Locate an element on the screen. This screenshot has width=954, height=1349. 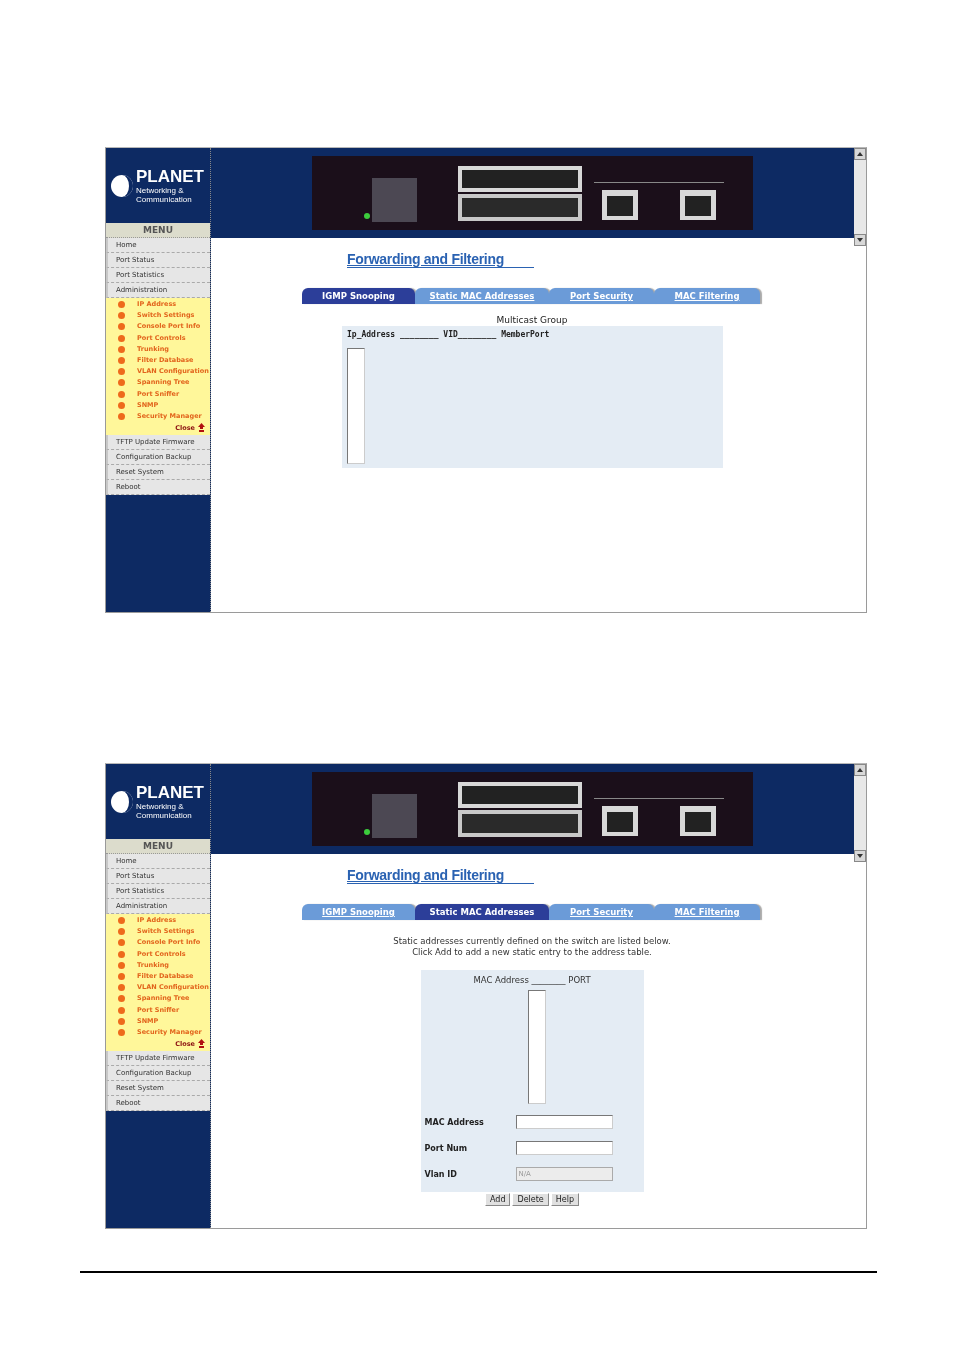
field-label: MAC Address is located at coordinates (454, 1122).